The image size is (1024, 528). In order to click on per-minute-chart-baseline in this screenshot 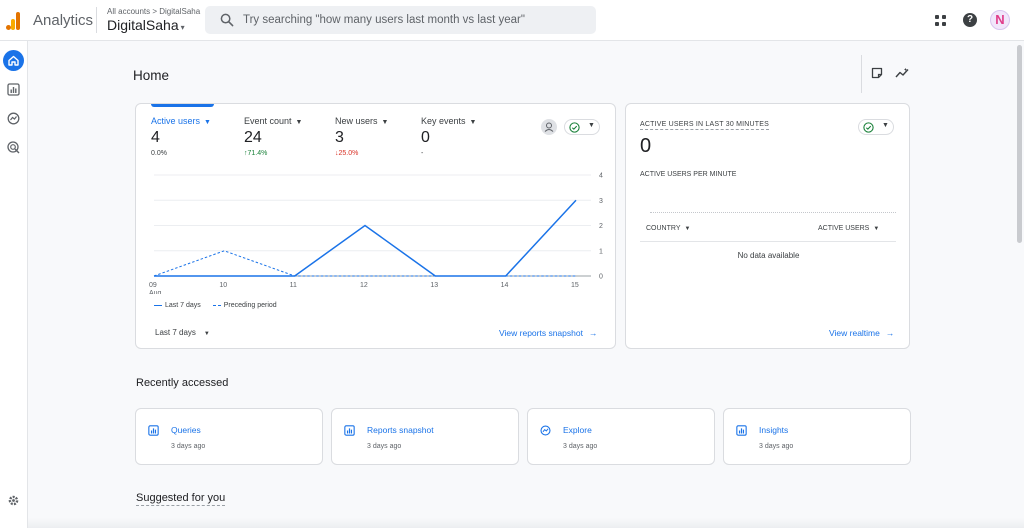, I will do `click(773, 212)`.